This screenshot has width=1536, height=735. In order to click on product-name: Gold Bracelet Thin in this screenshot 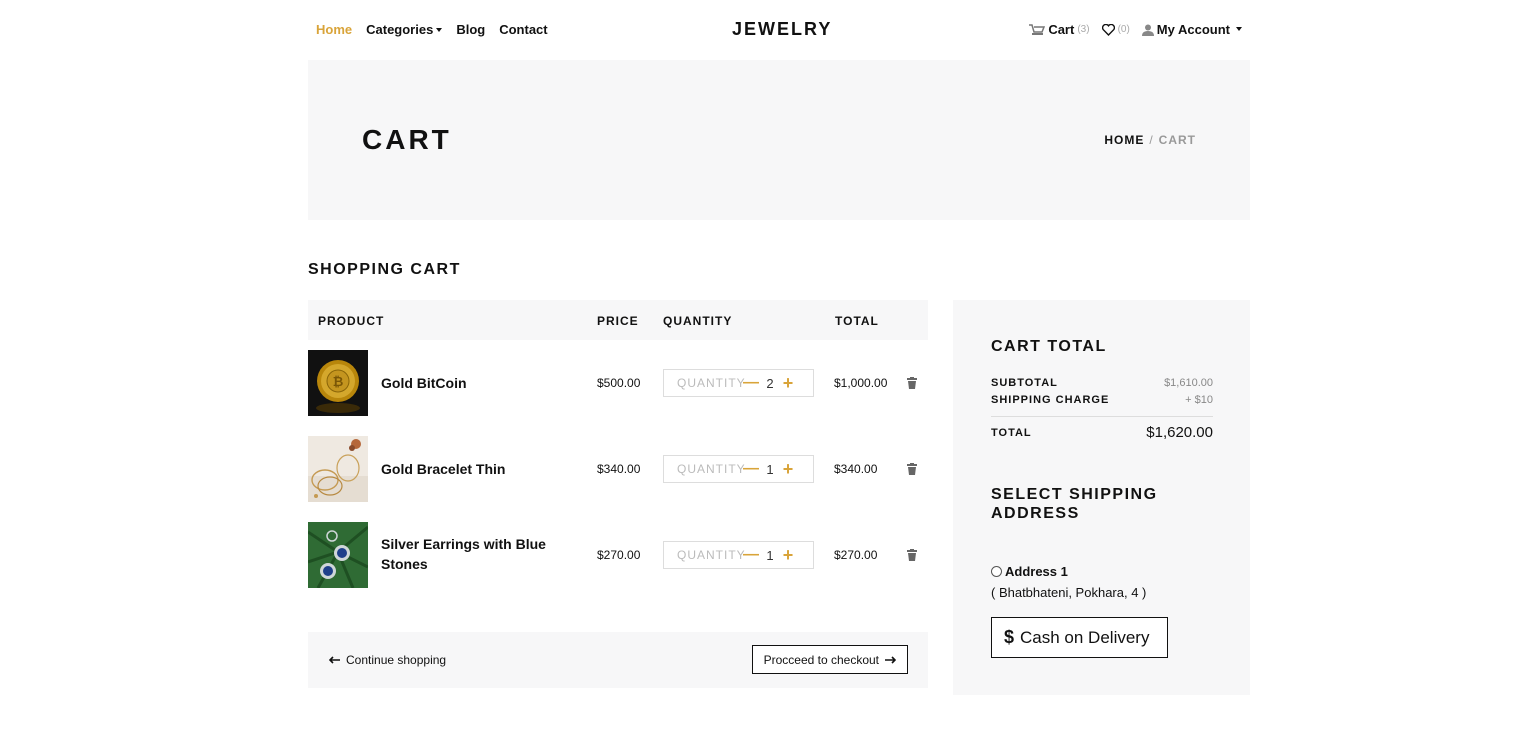, I will do `click(471, 469)`.